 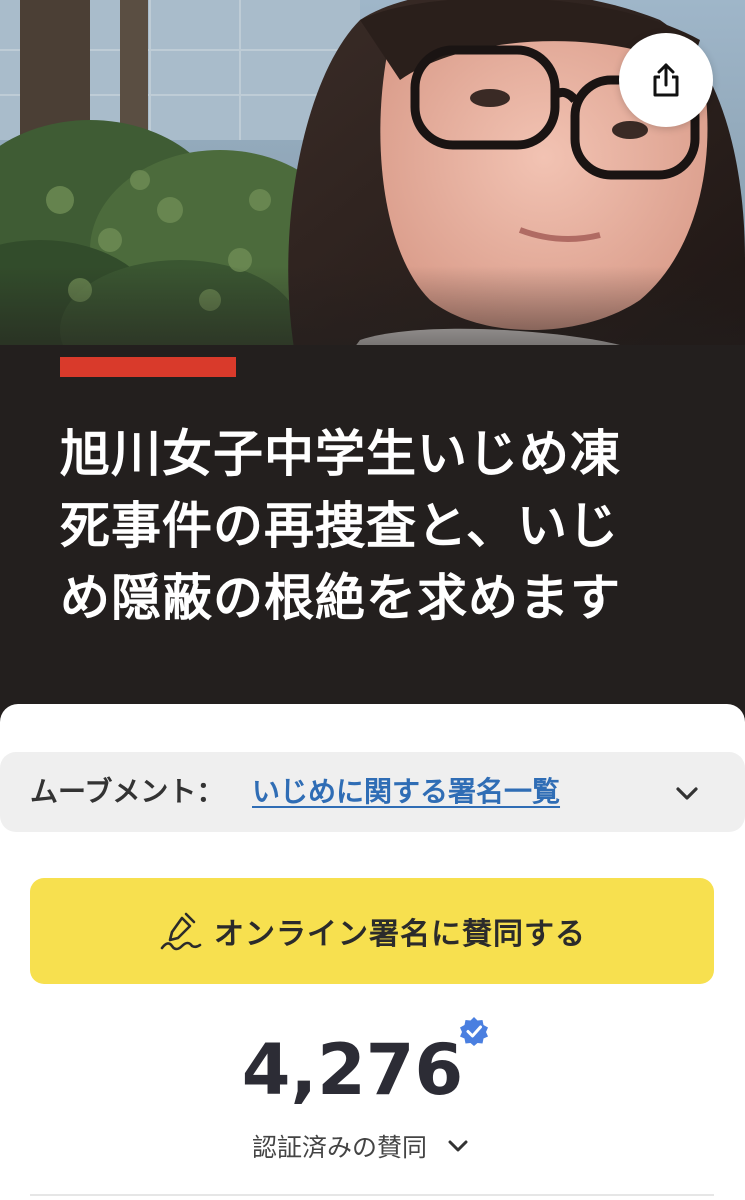 I want to click on signature-pen-icon, so click(x=181, y=931).